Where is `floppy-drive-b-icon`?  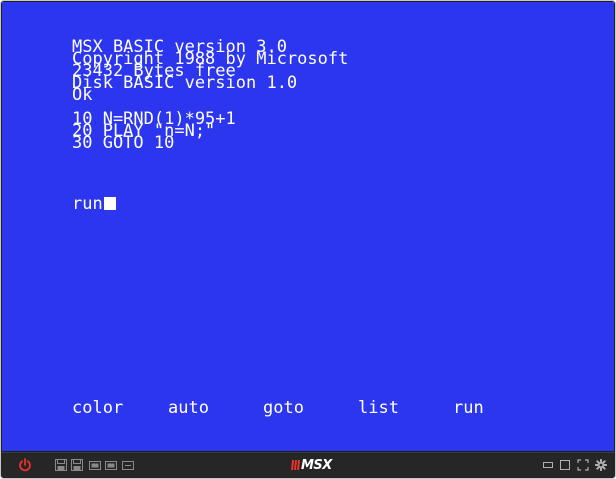
floppy-drive-b-icon is located at coordinates (77, 465).